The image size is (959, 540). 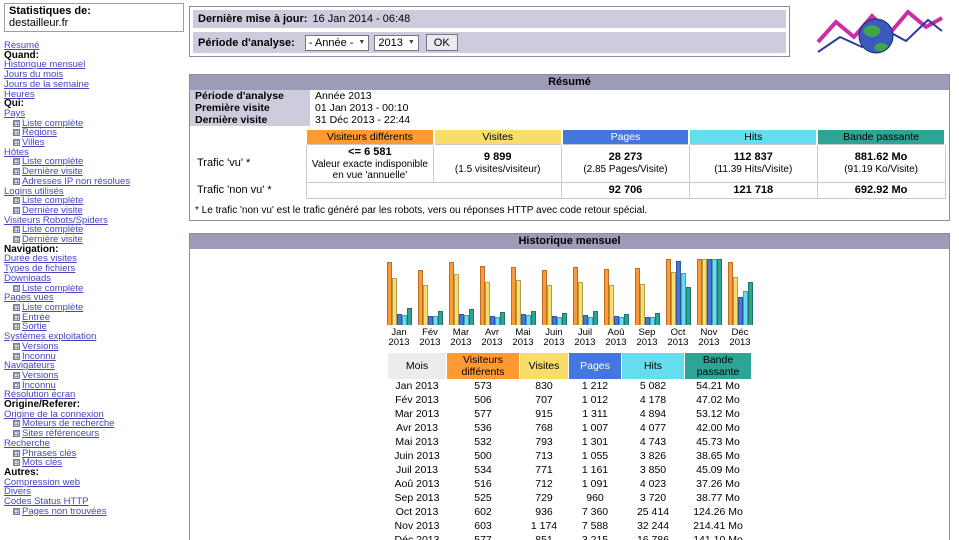 I want to click on chart-month-group: Aoû 2013, so click(x=616, y=303).